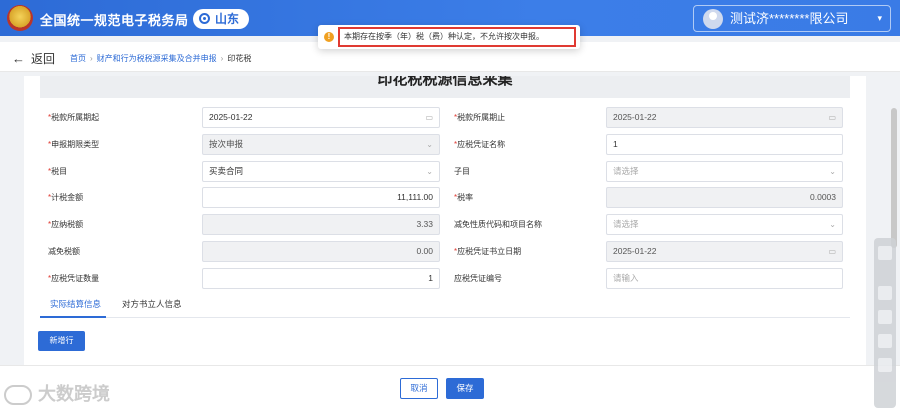 This screenshot has height=411, width=900. What do you see at coordinates (74, 278) in the screenshot?
I see `label-voucher-count: *应税凭证数量` at bounding box center [74, 278].